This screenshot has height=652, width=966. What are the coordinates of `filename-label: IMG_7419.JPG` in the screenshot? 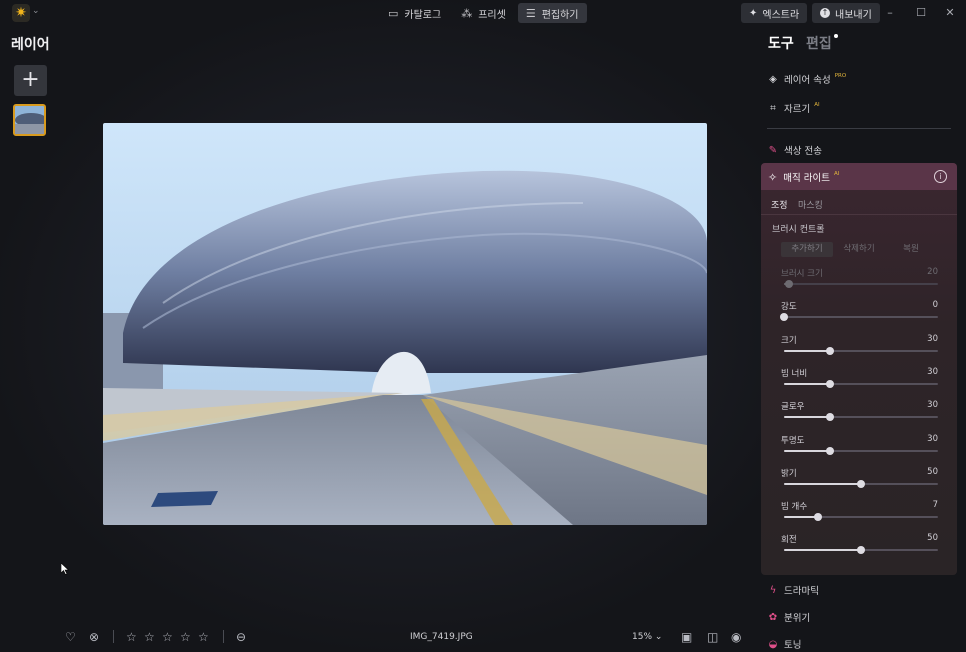 It's located at (441, 637).